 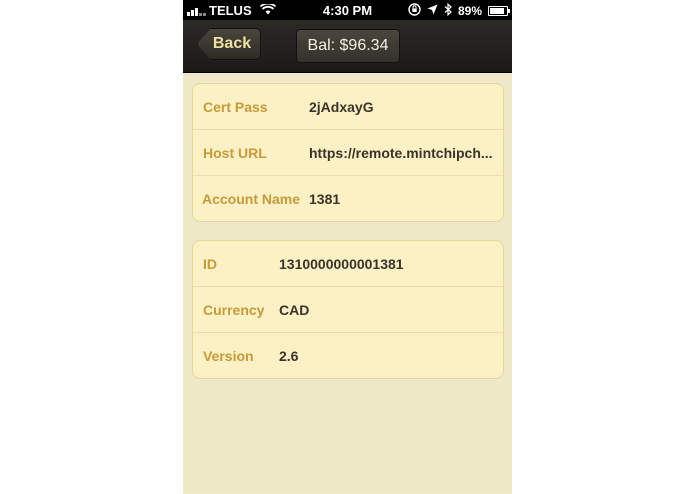 What do you see at coordinates (341, 106) in the screenshot?
I see `cert-pass-value: 2jAdxayG` at bounding box center [341, 106].